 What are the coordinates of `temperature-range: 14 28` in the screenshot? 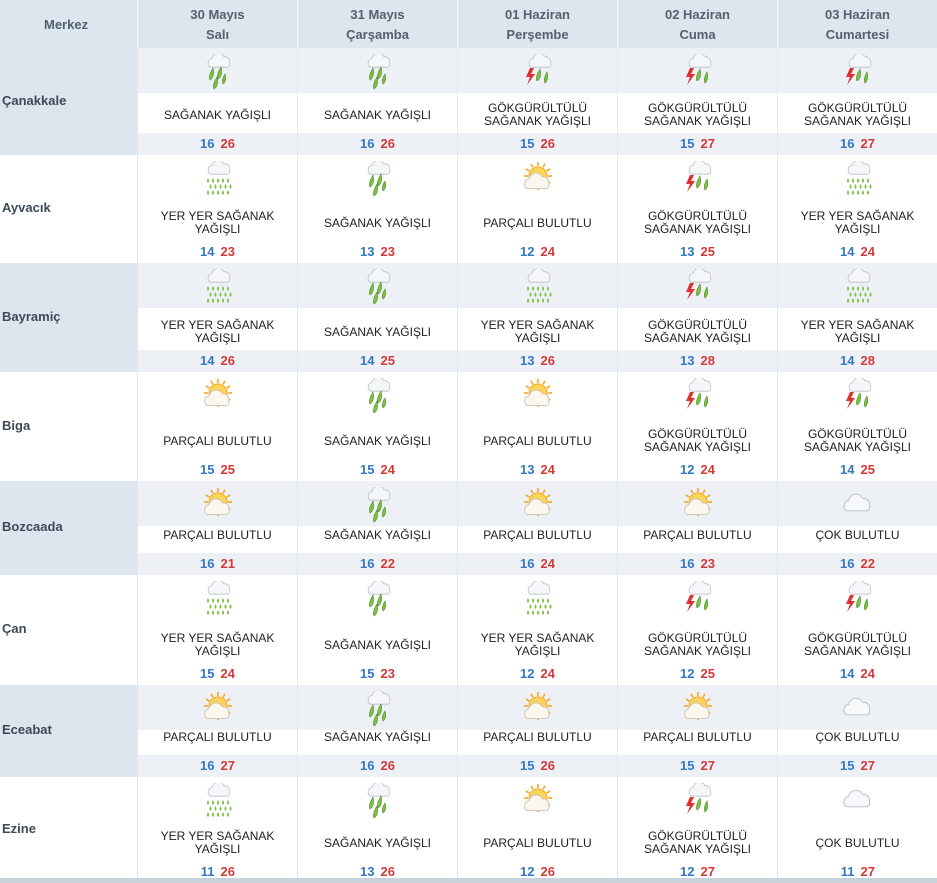 It's located at (857, 360).